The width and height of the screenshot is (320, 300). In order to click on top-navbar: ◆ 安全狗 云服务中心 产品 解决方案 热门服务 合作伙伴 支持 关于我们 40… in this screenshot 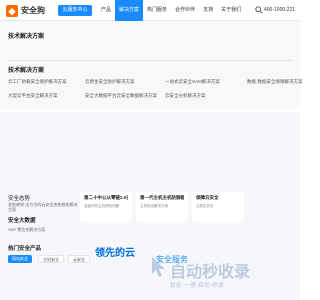, I will do `click(150, 10)`.